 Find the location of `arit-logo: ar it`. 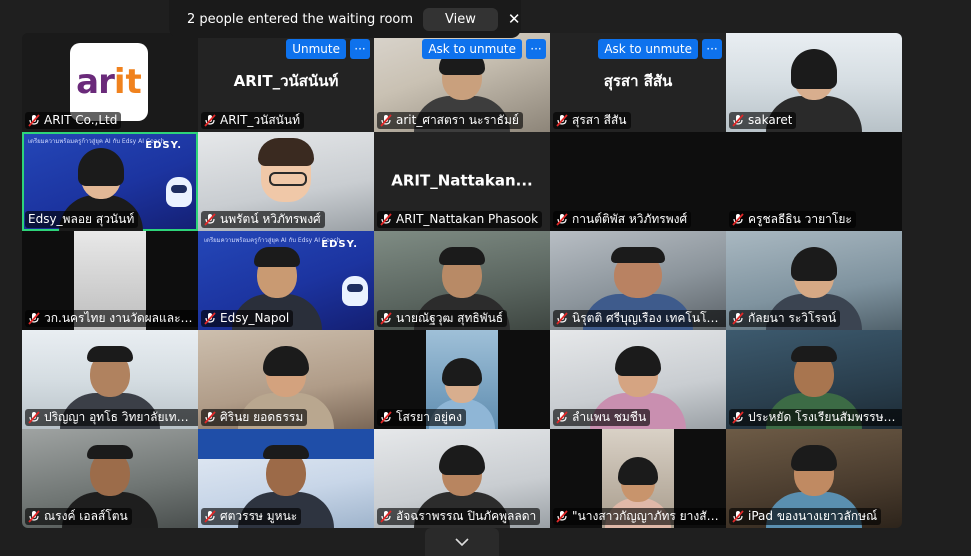

arit-logo: ar it is located at coordinates (109, 82).